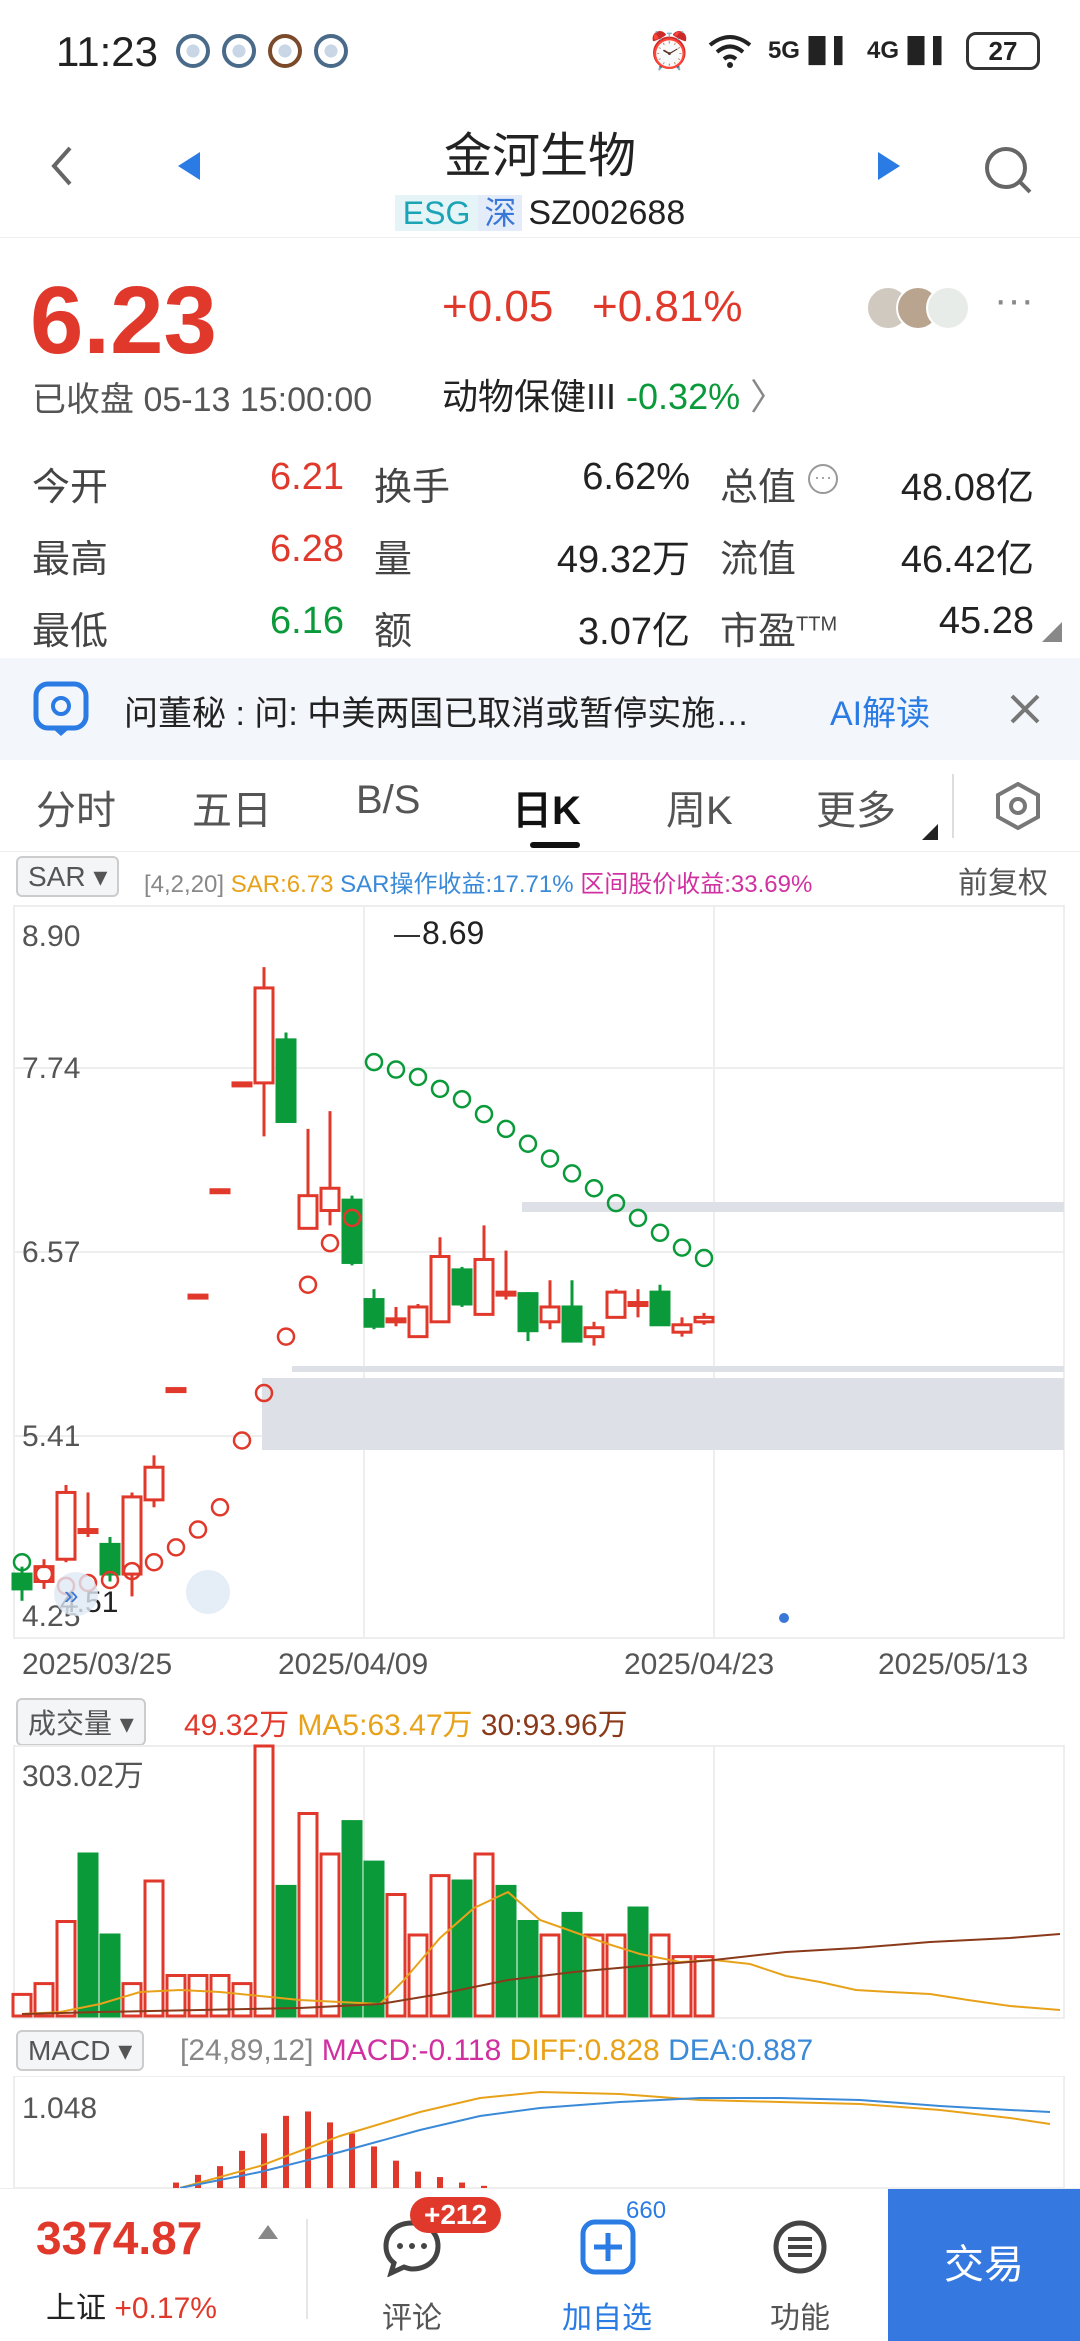  Describe the element at coordinates (669, 50) in the screenshot. I see `alarm-icon: ⏰` at that location.